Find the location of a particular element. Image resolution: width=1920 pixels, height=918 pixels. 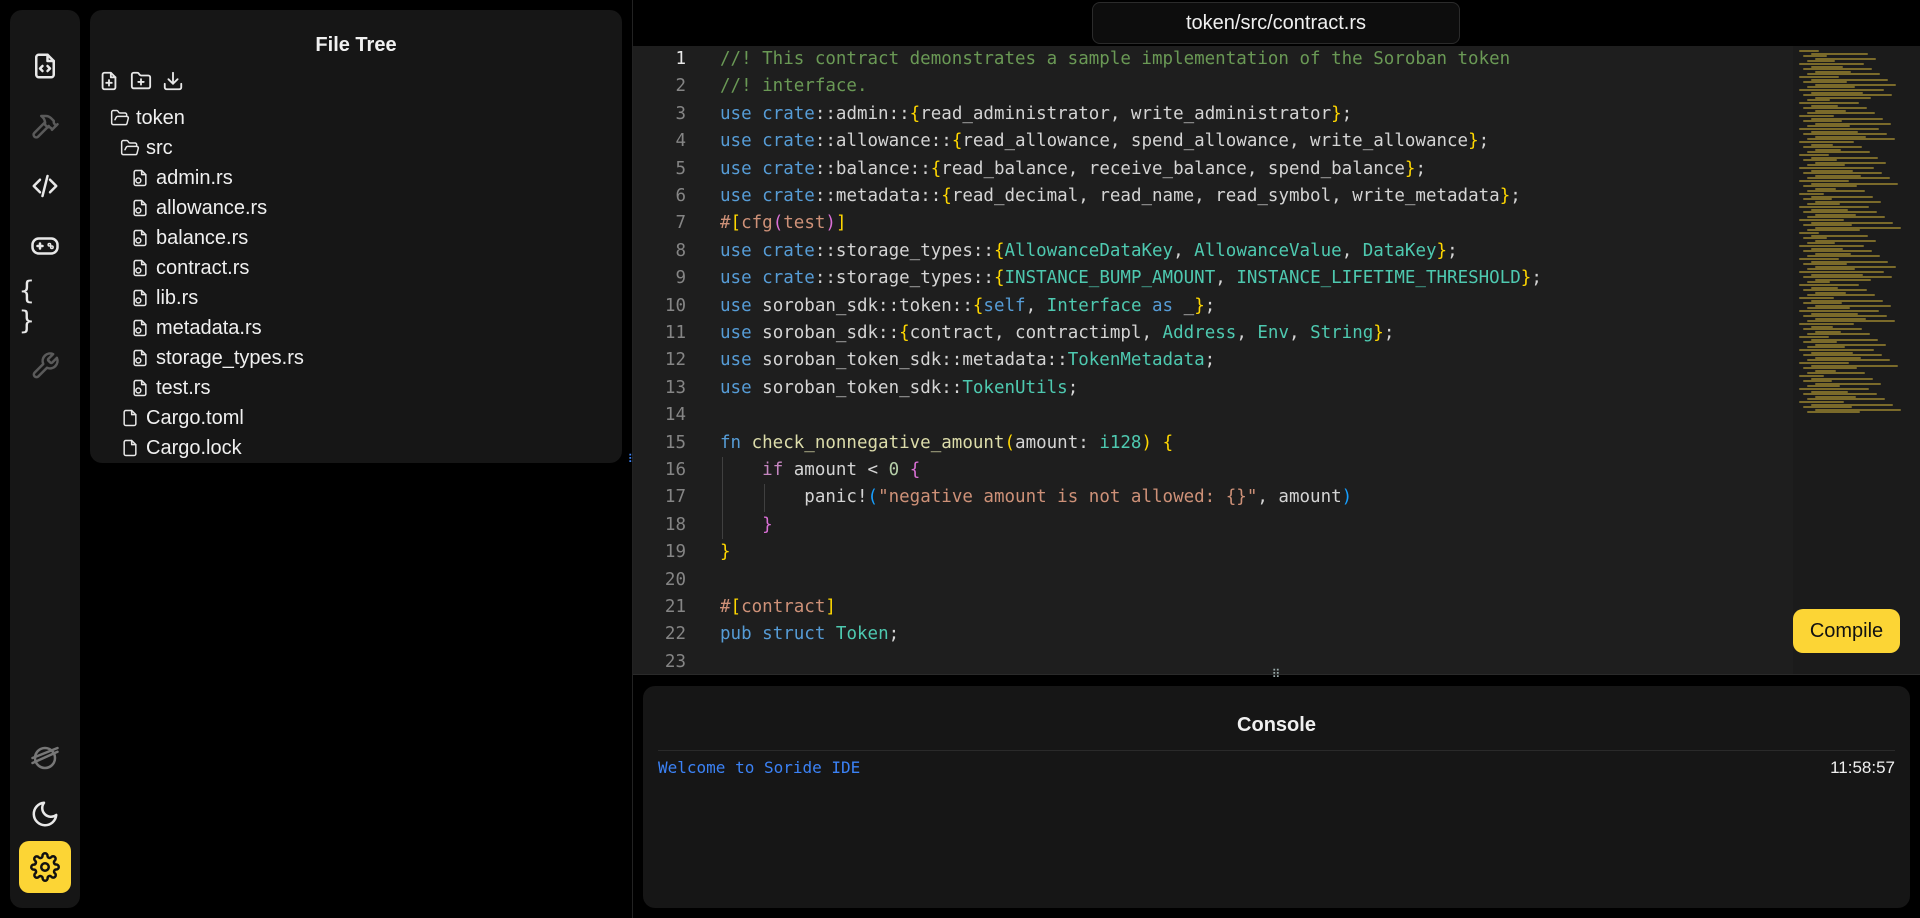

json-button: { } is located at coordinates (45, 306).